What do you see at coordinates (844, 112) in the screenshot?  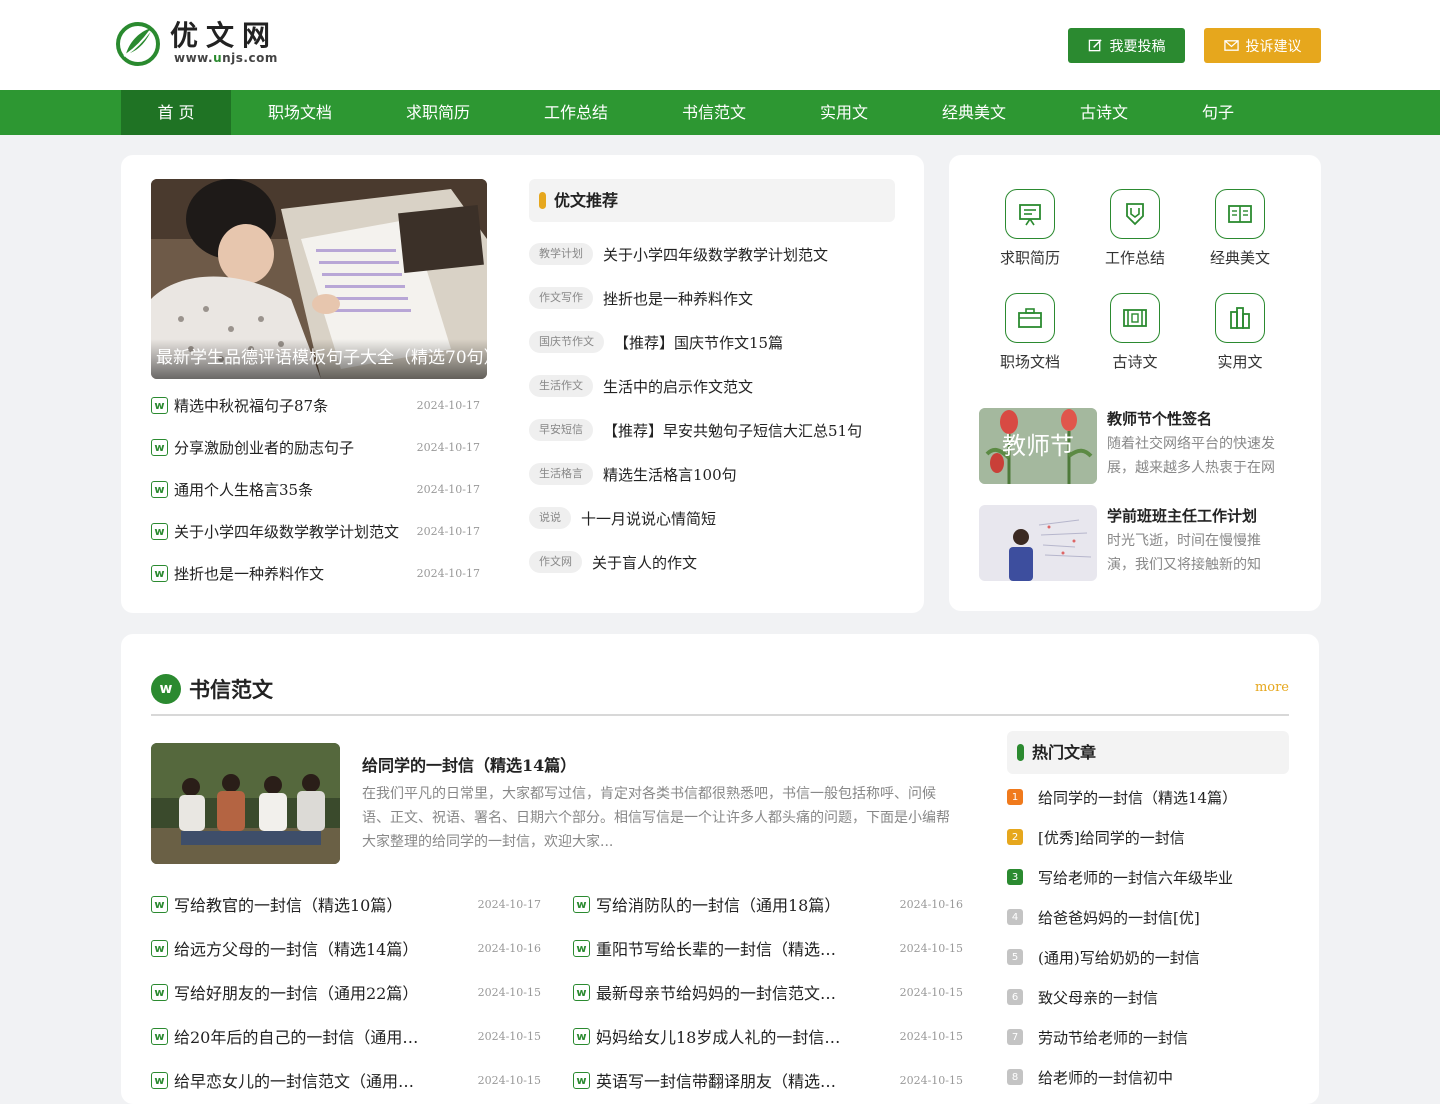 I see `nav-practical: 实用文` at bounding box center [844, 112].